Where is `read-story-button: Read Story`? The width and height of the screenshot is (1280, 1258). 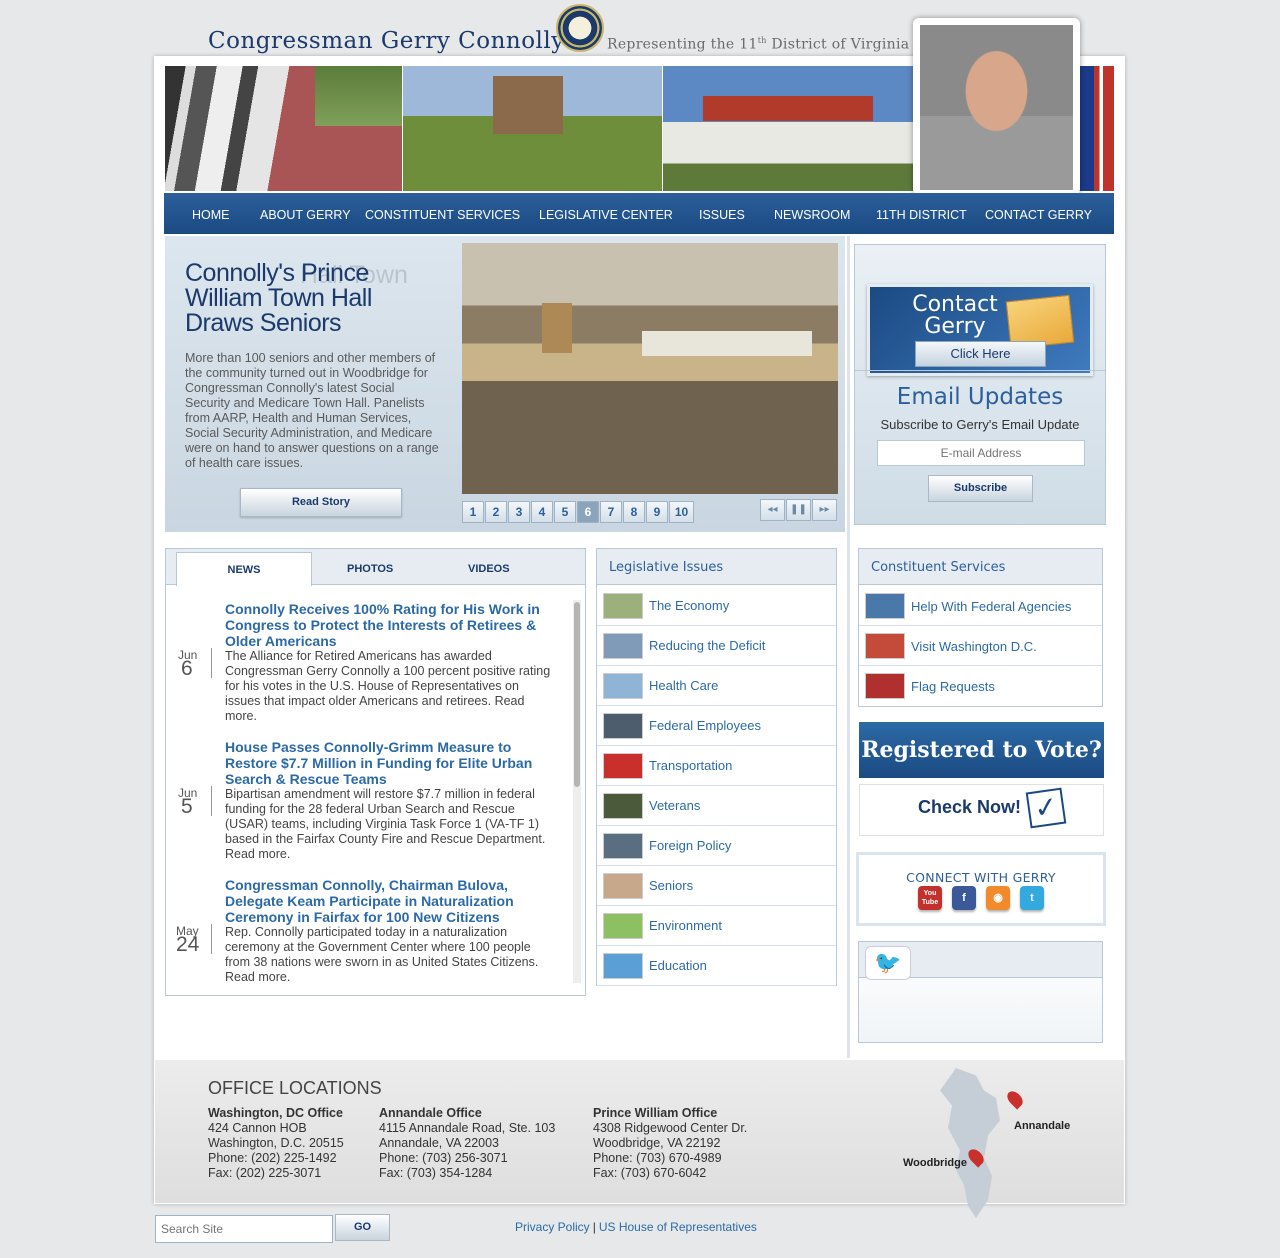 read-story-button: Read Story is located at coordinates (321, 502).